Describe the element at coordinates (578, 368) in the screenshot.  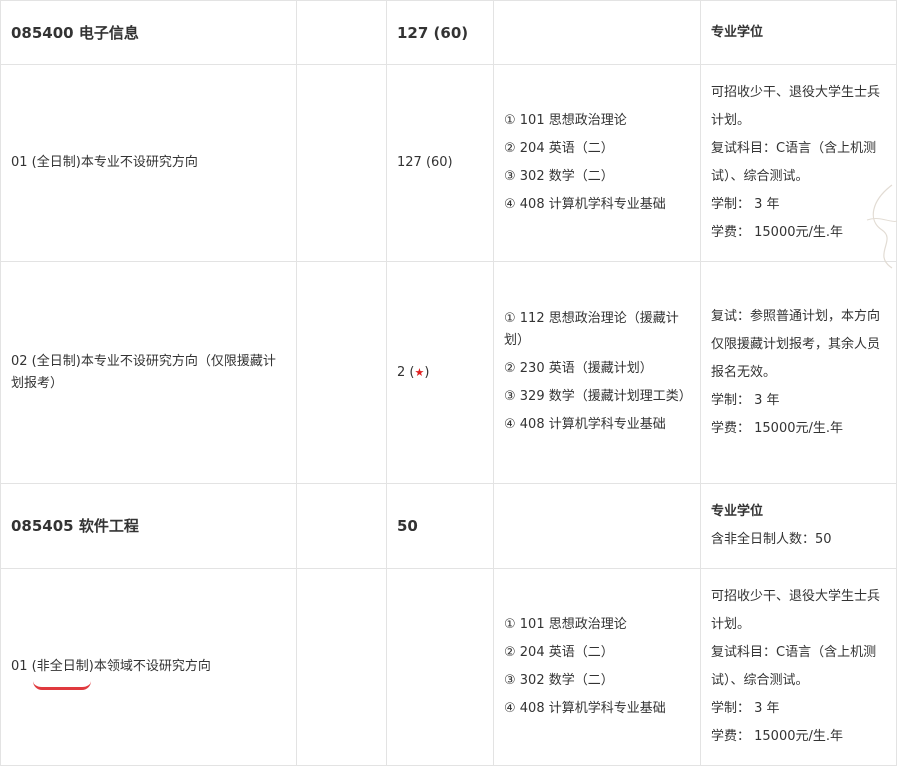
I see `subject-item: ② 230 英语（援藏计划）` at that location.